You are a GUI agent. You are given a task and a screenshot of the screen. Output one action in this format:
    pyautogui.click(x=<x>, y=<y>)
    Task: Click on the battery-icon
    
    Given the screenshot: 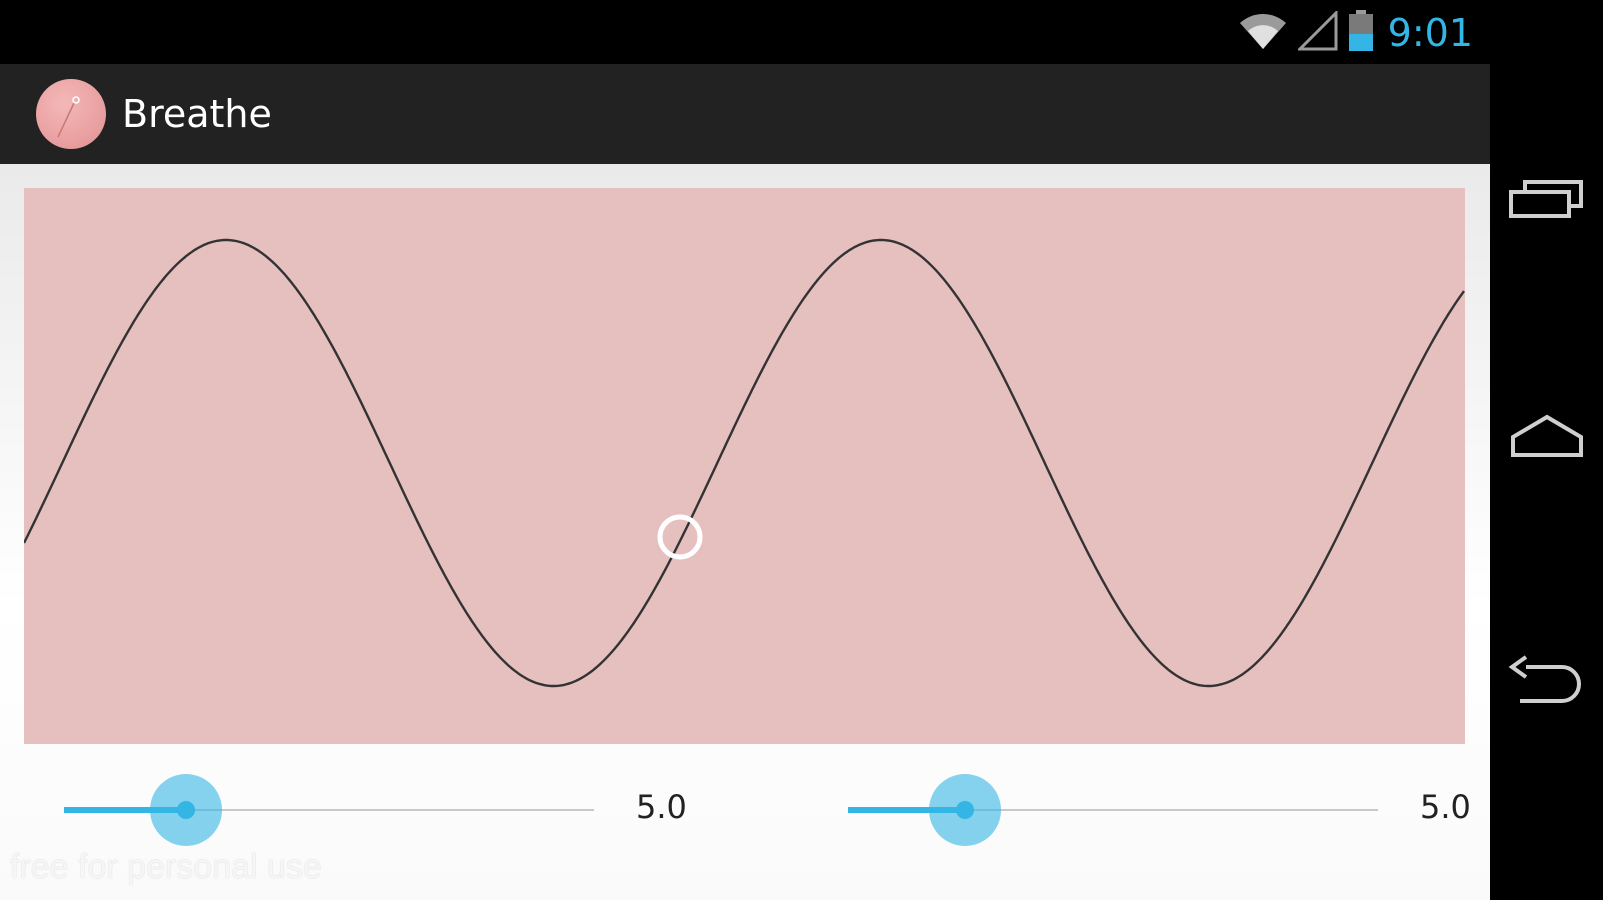 What is the action you would take?
    pyautogui.click(x=1361, y=33)
    